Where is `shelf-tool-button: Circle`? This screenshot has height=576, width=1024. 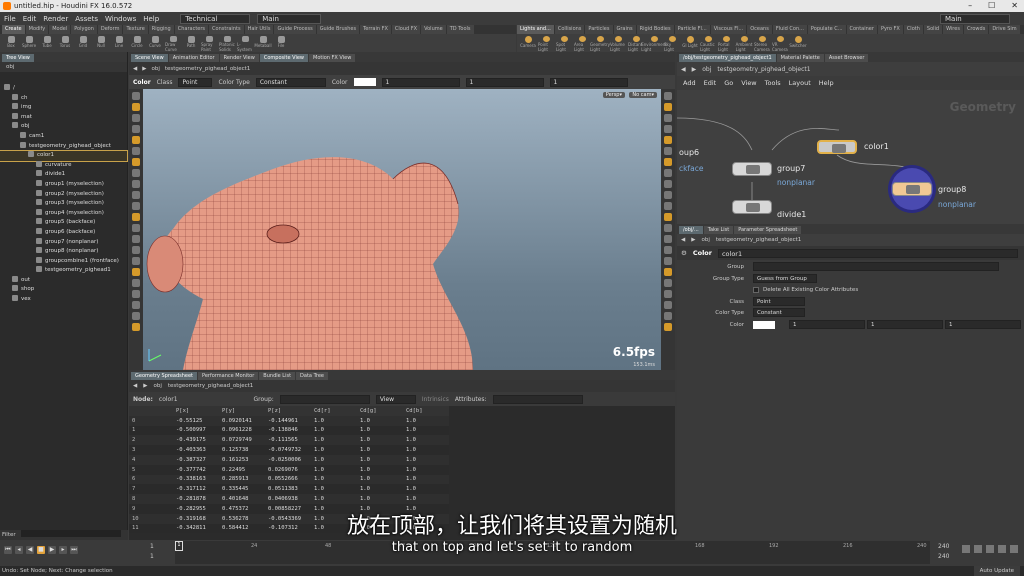 shelf-tool-button: Circle is located at coordinates (137, 43).